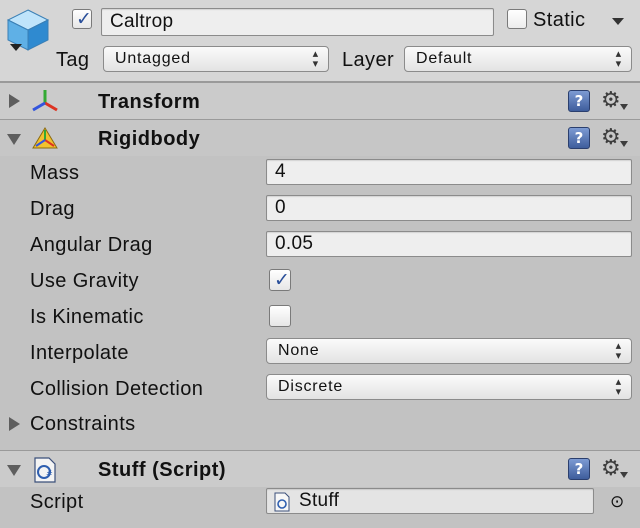  I want to click on layer-value: Default, so click(444, 58).